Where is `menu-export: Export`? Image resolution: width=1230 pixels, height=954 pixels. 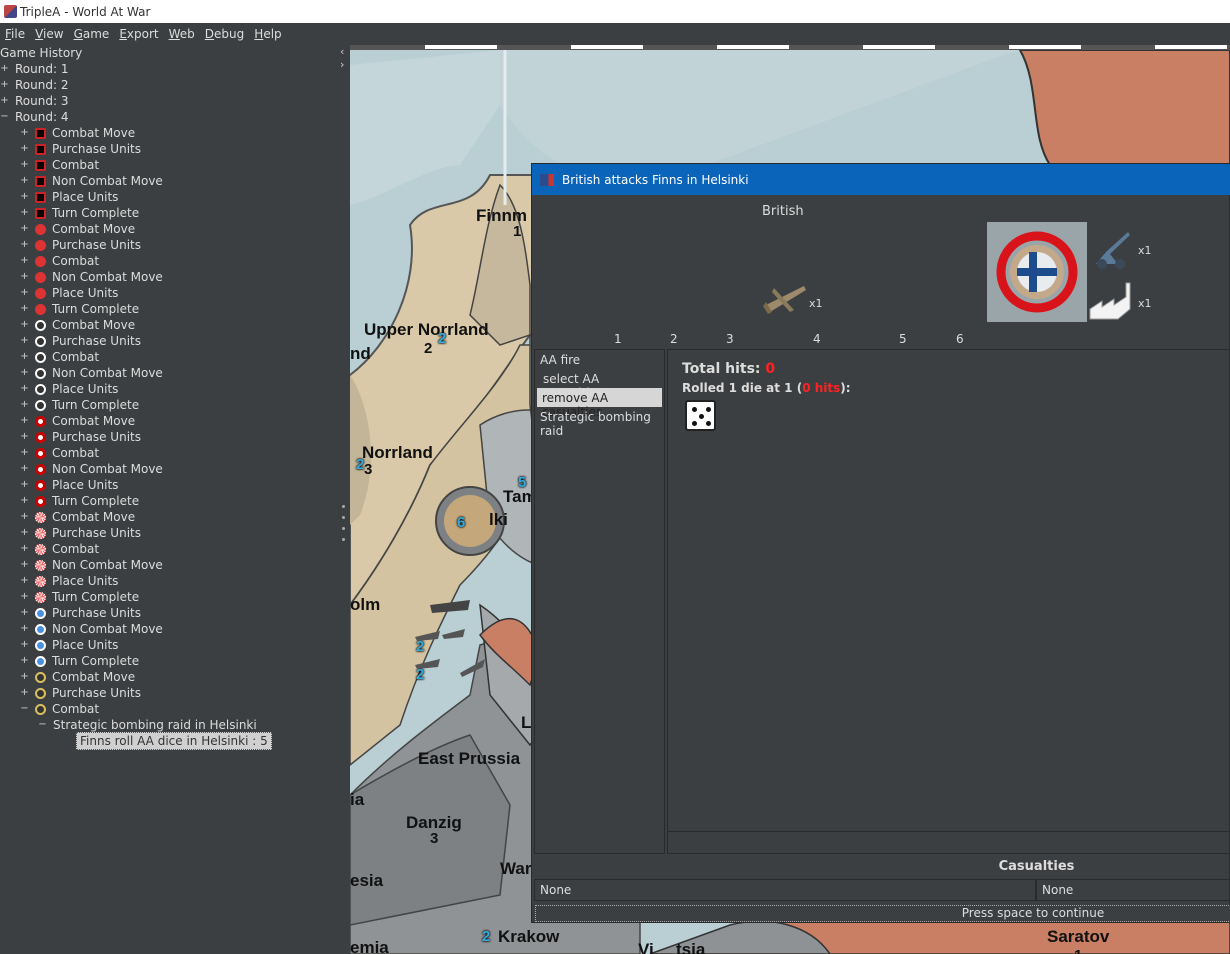 menu-export: Export is located at coordinates (138, 34).